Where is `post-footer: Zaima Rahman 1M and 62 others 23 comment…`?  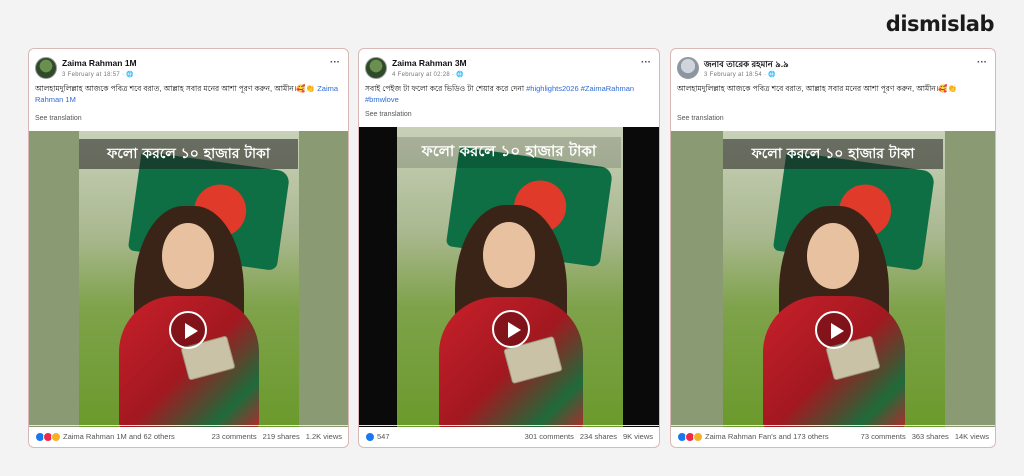 post-footer: Zaima Rahman 1M and 62 others 23 comment… is located at coordinates (188, 436).